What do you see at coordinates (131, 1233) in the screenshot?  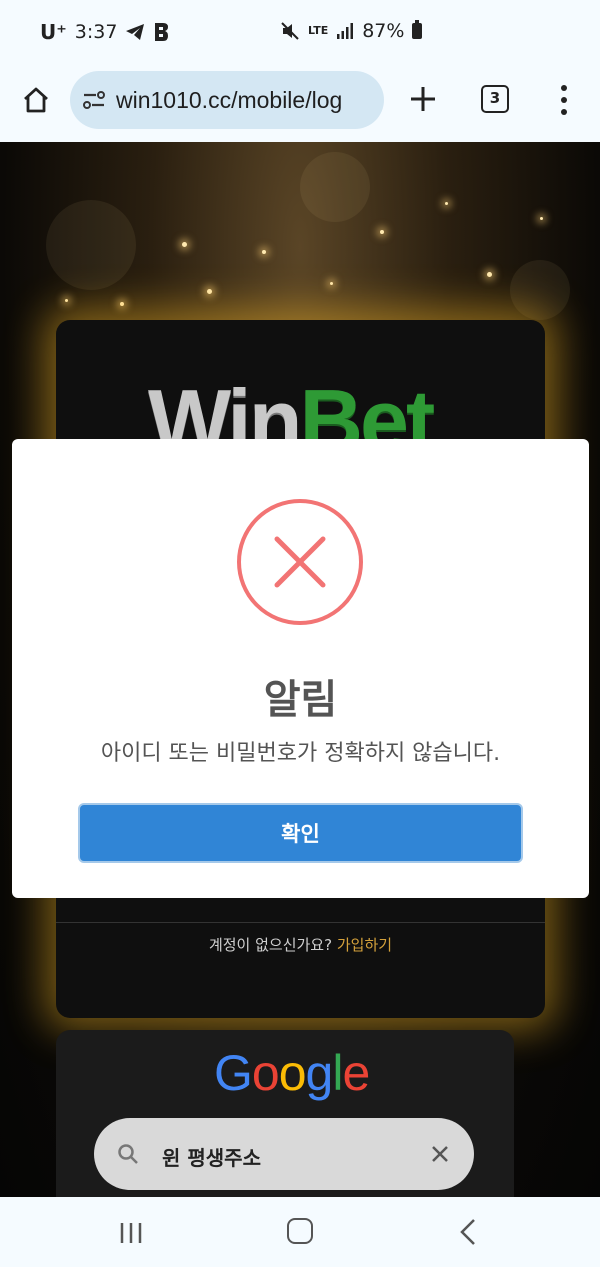 I see `recent-apps-icon` at bounding box center [131, 1233].